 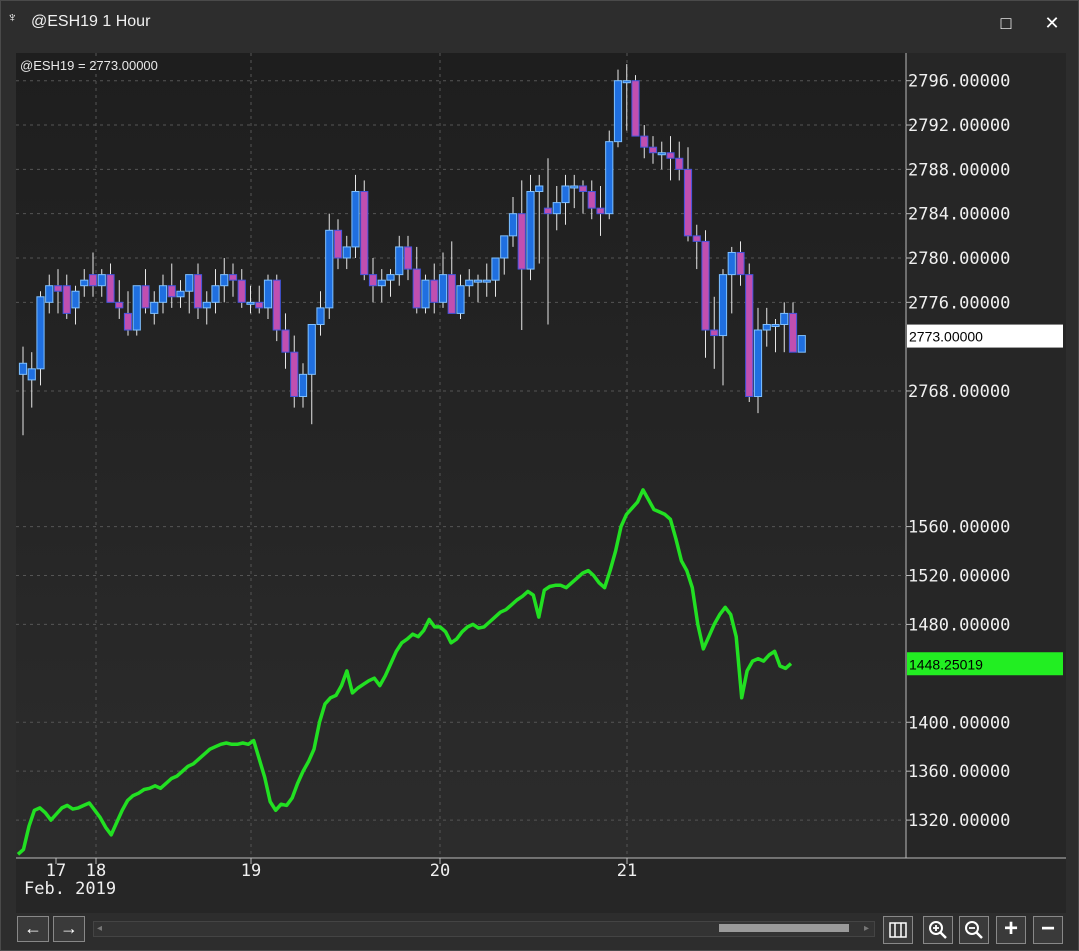 I want to click on scroll-right-button: →, so click(x=69, y=929).